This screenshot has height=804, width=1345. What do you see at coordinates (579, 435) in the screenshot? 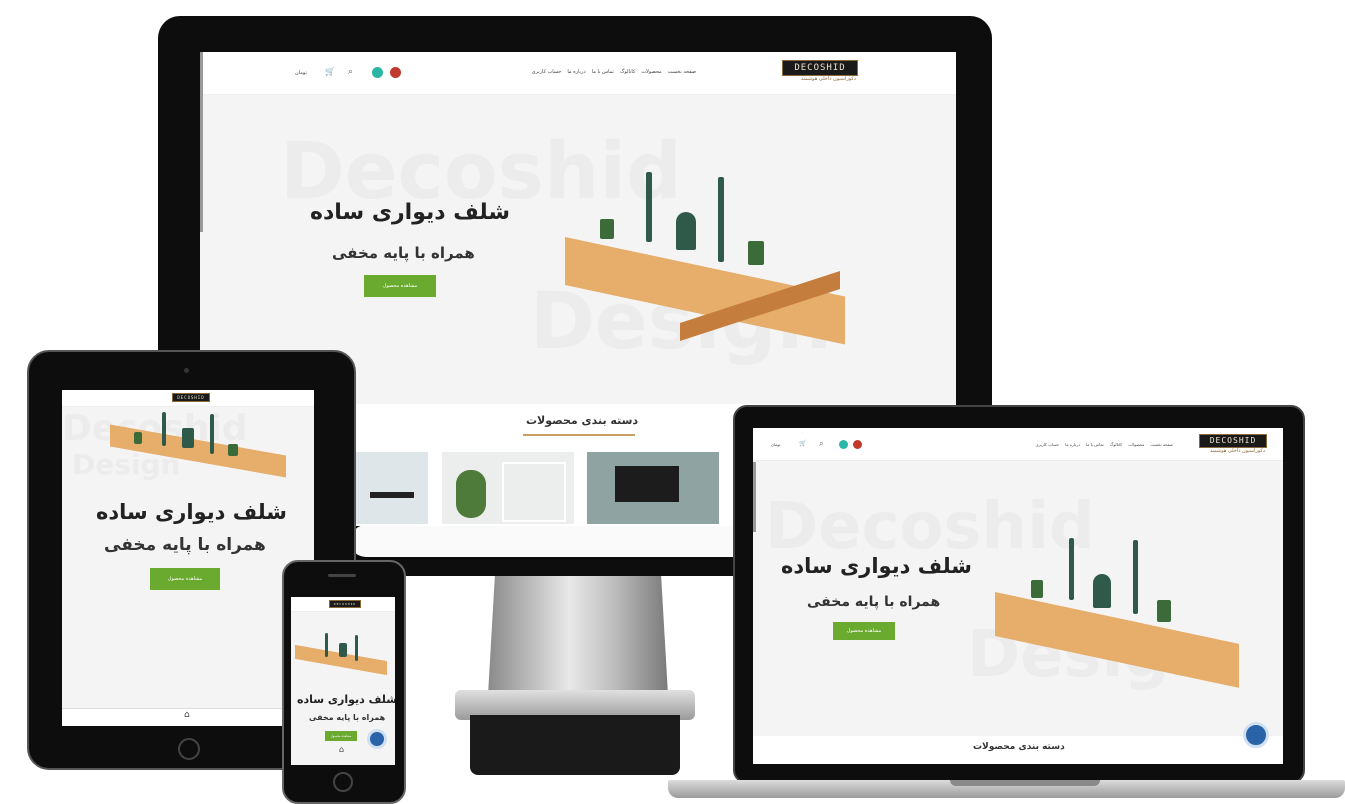
I see `categories-underline` at bounding box center [579, 435].